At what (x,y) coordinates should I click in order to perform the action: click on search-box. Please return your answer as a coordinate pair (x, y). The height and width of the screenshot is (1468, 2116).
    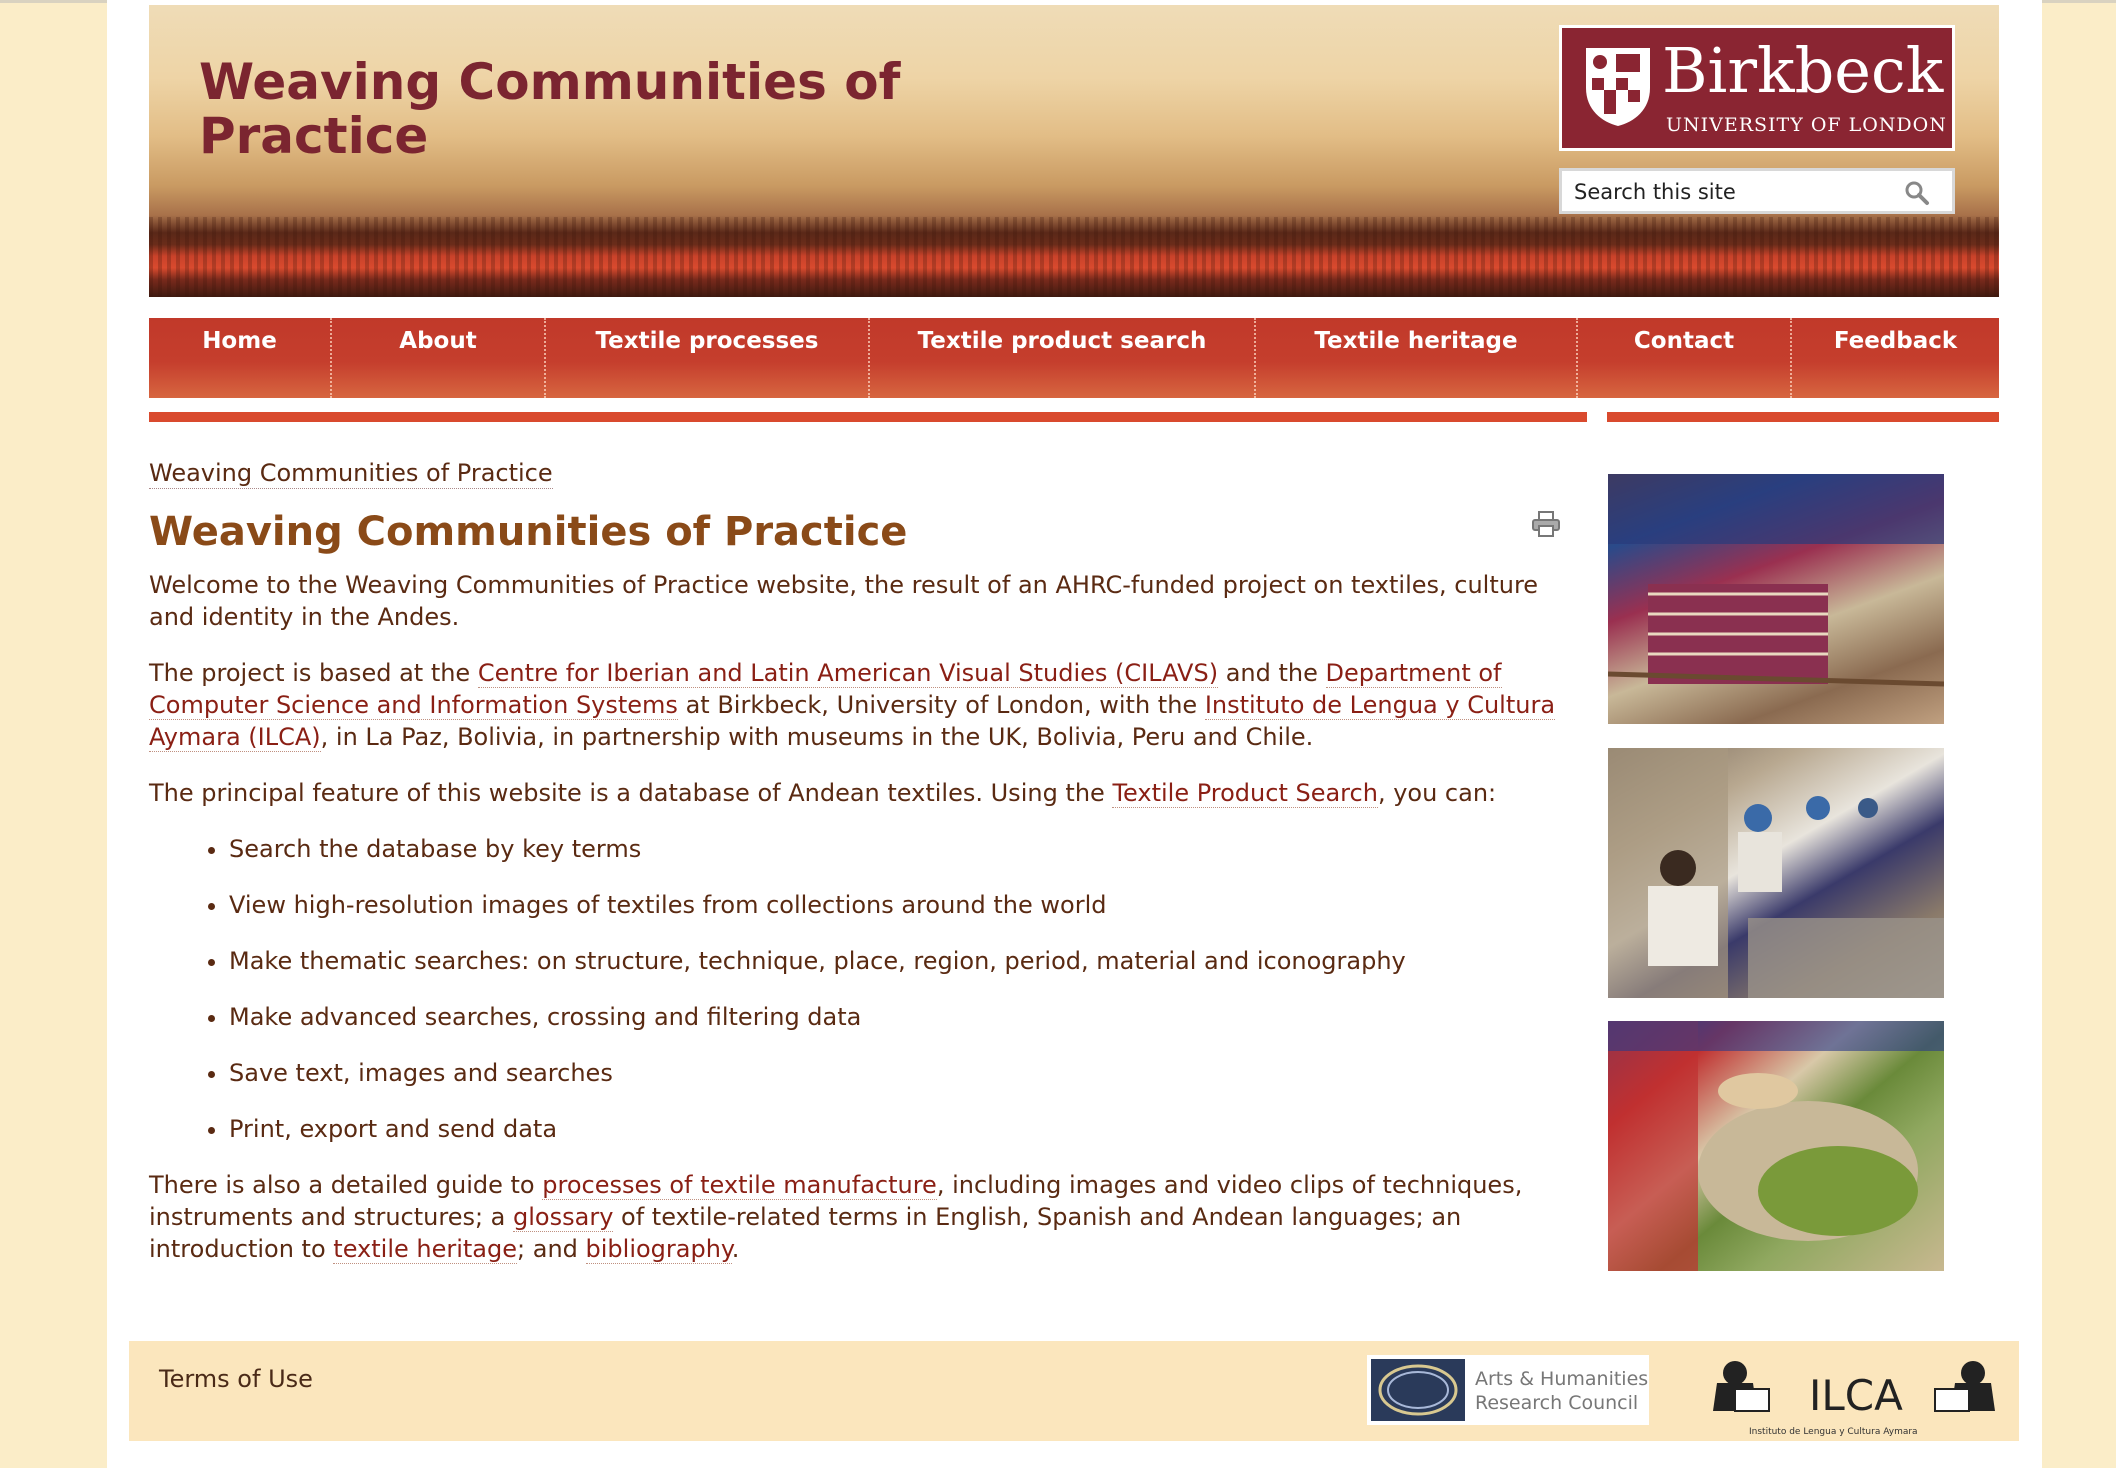
    Looking at the image, I should click on (1757, 191).